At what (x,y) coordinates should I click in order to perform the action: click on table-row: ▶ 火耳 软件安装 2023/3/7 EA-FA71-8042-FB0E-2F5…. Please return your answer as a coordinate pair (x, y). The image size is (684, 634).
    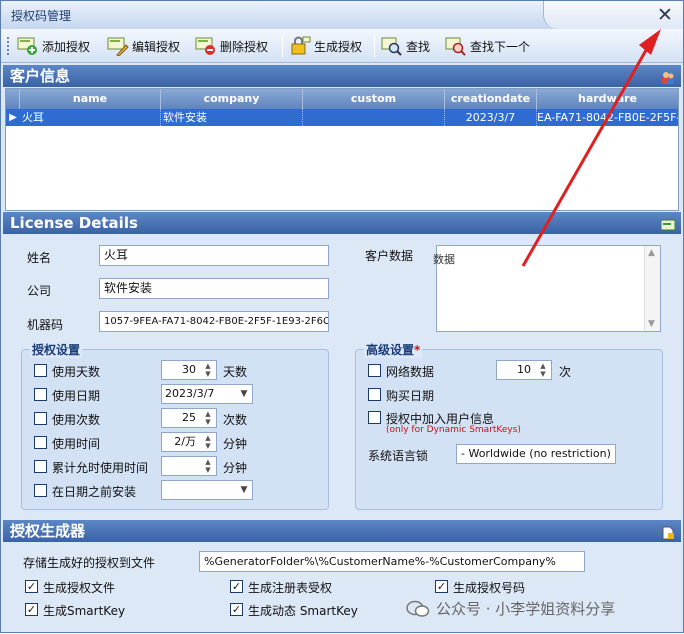
    Looking at the image, I should click on (342, 117).